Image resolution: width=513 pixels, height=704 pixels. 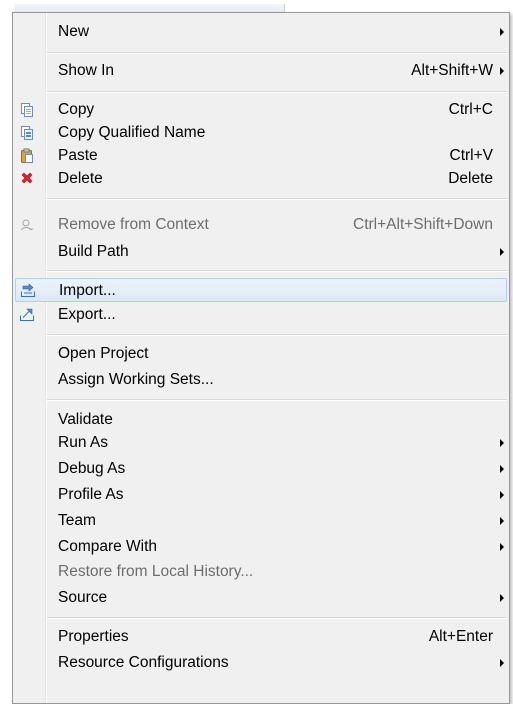 I want to click on menu-item-paste: Paste Ctrl+V, so click(x=261, y=156).